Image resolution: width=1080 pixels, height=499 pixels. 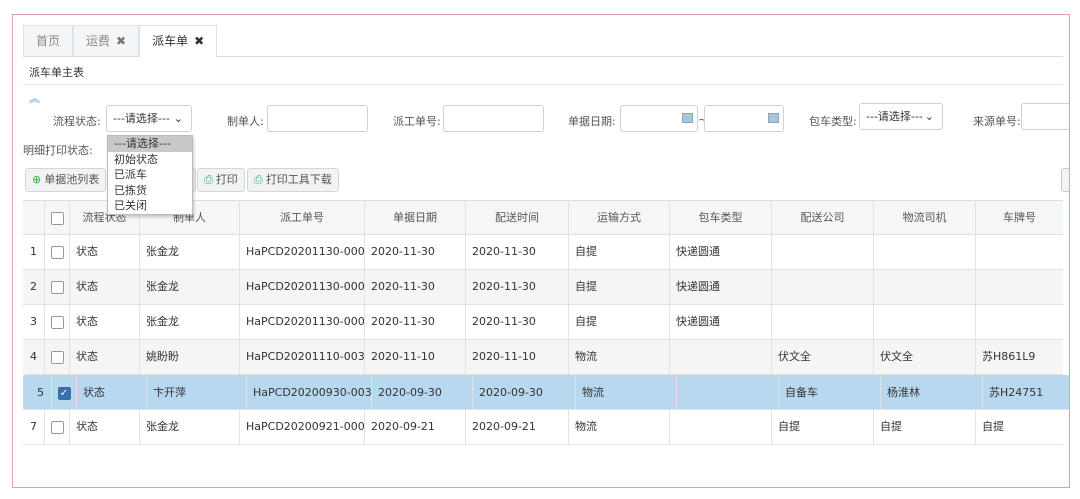 I want to click on table-cell: HaPCD20201110-0032, so click(x=302, y=357).